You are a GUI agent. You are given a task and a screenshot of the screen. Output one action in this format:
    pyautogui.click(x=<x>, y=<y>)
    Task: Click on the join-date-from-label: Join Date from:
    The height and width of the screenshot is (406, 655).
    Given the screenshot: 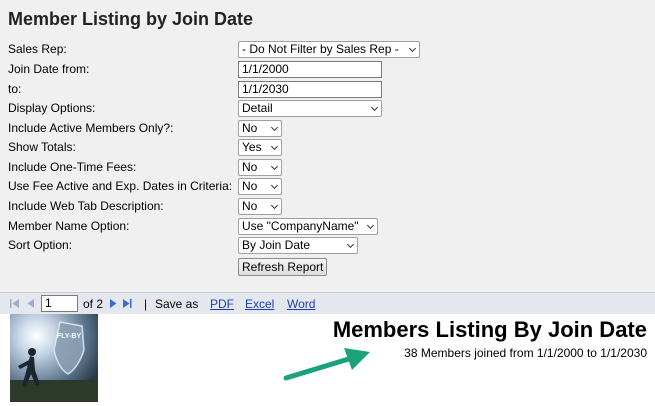 What is the action you would take?
    pyautogui.click(x=49, y=69)
    